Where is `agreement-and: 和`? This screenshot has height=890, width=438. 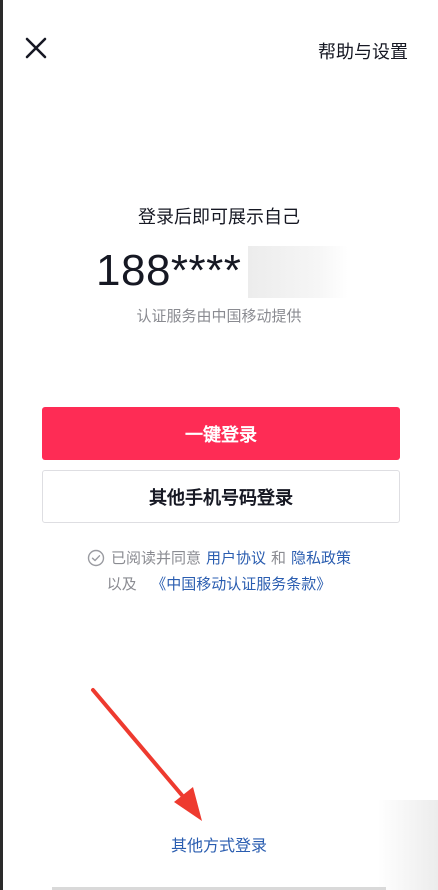 agreement-and: 和 is located at coordinates (279, 558).